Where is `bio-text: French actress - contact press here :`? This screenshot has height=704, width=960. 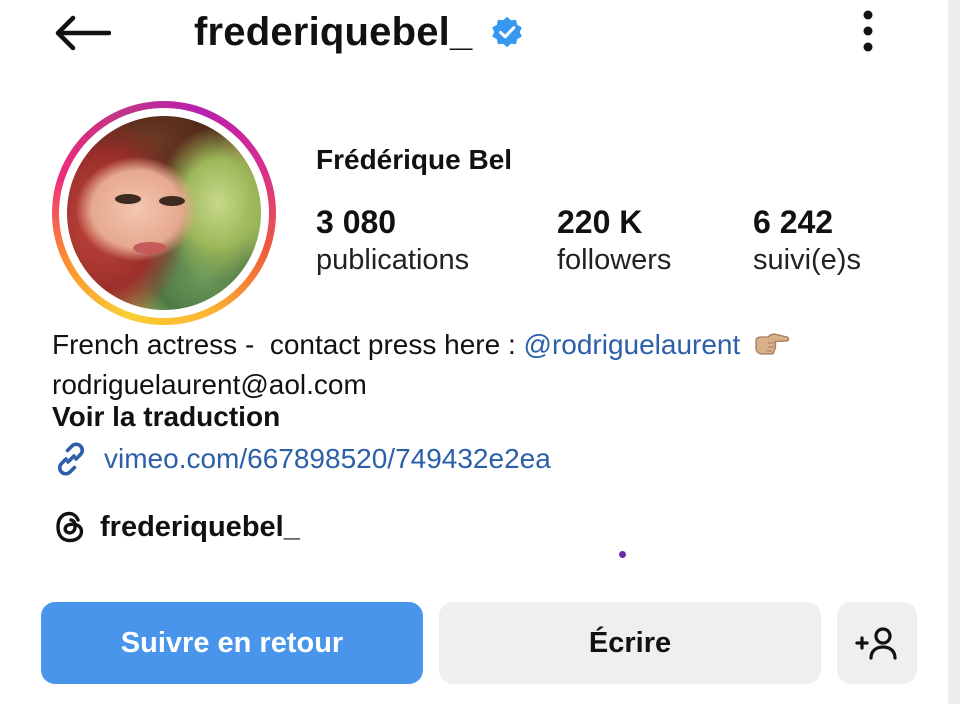 bio-text: French actress - contact press here : is located at coordinates (288, 344).